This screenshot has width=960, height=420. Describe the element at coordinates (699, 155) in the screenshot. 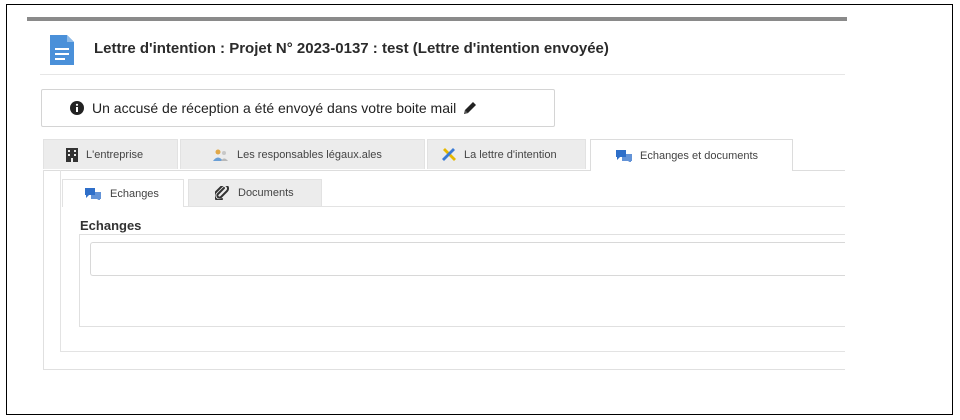

I see `tab-label: Echanges et documents` at that location.